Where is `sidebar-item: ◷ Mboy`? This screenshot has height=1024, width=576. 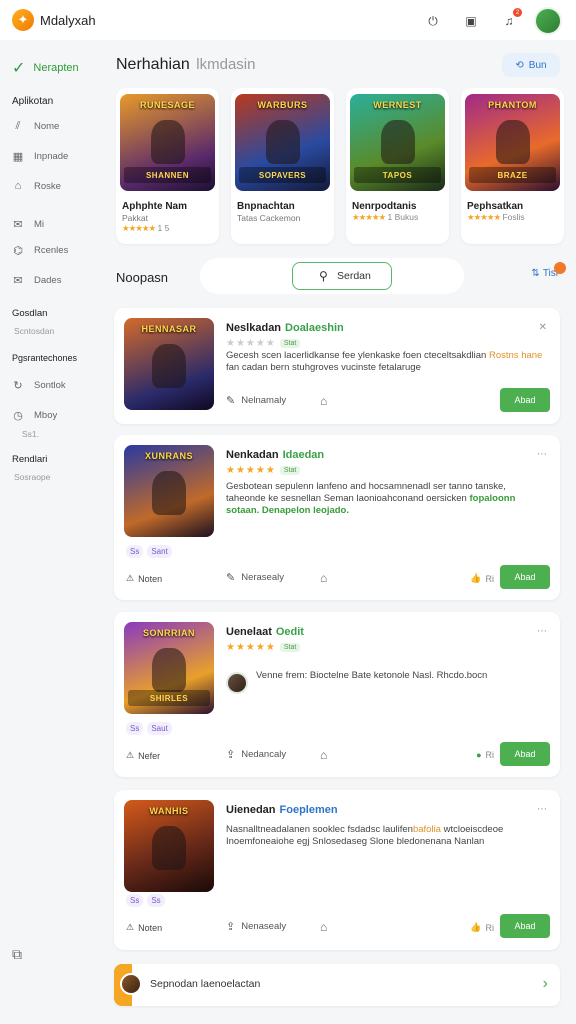
sidebar-item: ◷ Mboy is located at coordinates (35, 415).